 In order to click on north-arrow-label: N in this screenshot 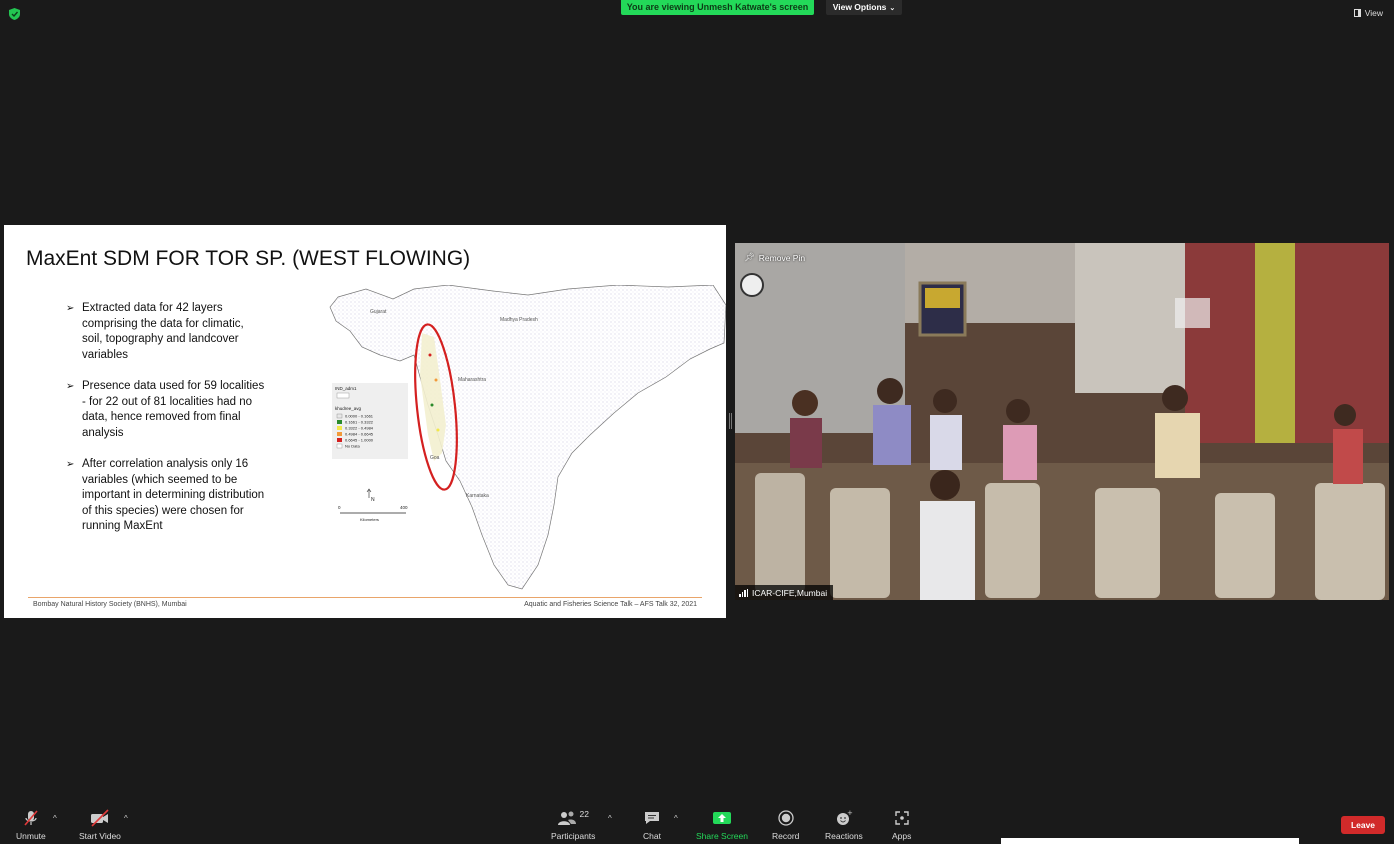, I will do `click(373, 500)`.